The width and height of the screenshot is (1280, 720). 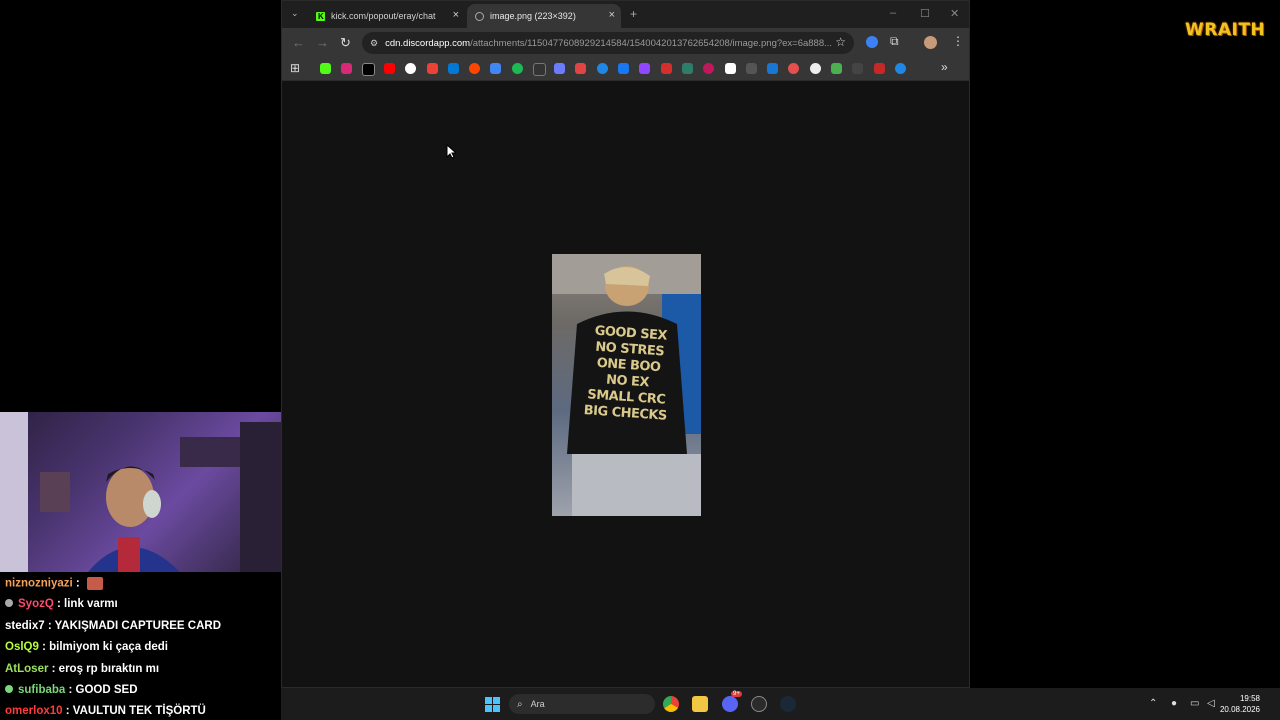 I want to click on minimize-icon: –, so click(x=893, y=13).